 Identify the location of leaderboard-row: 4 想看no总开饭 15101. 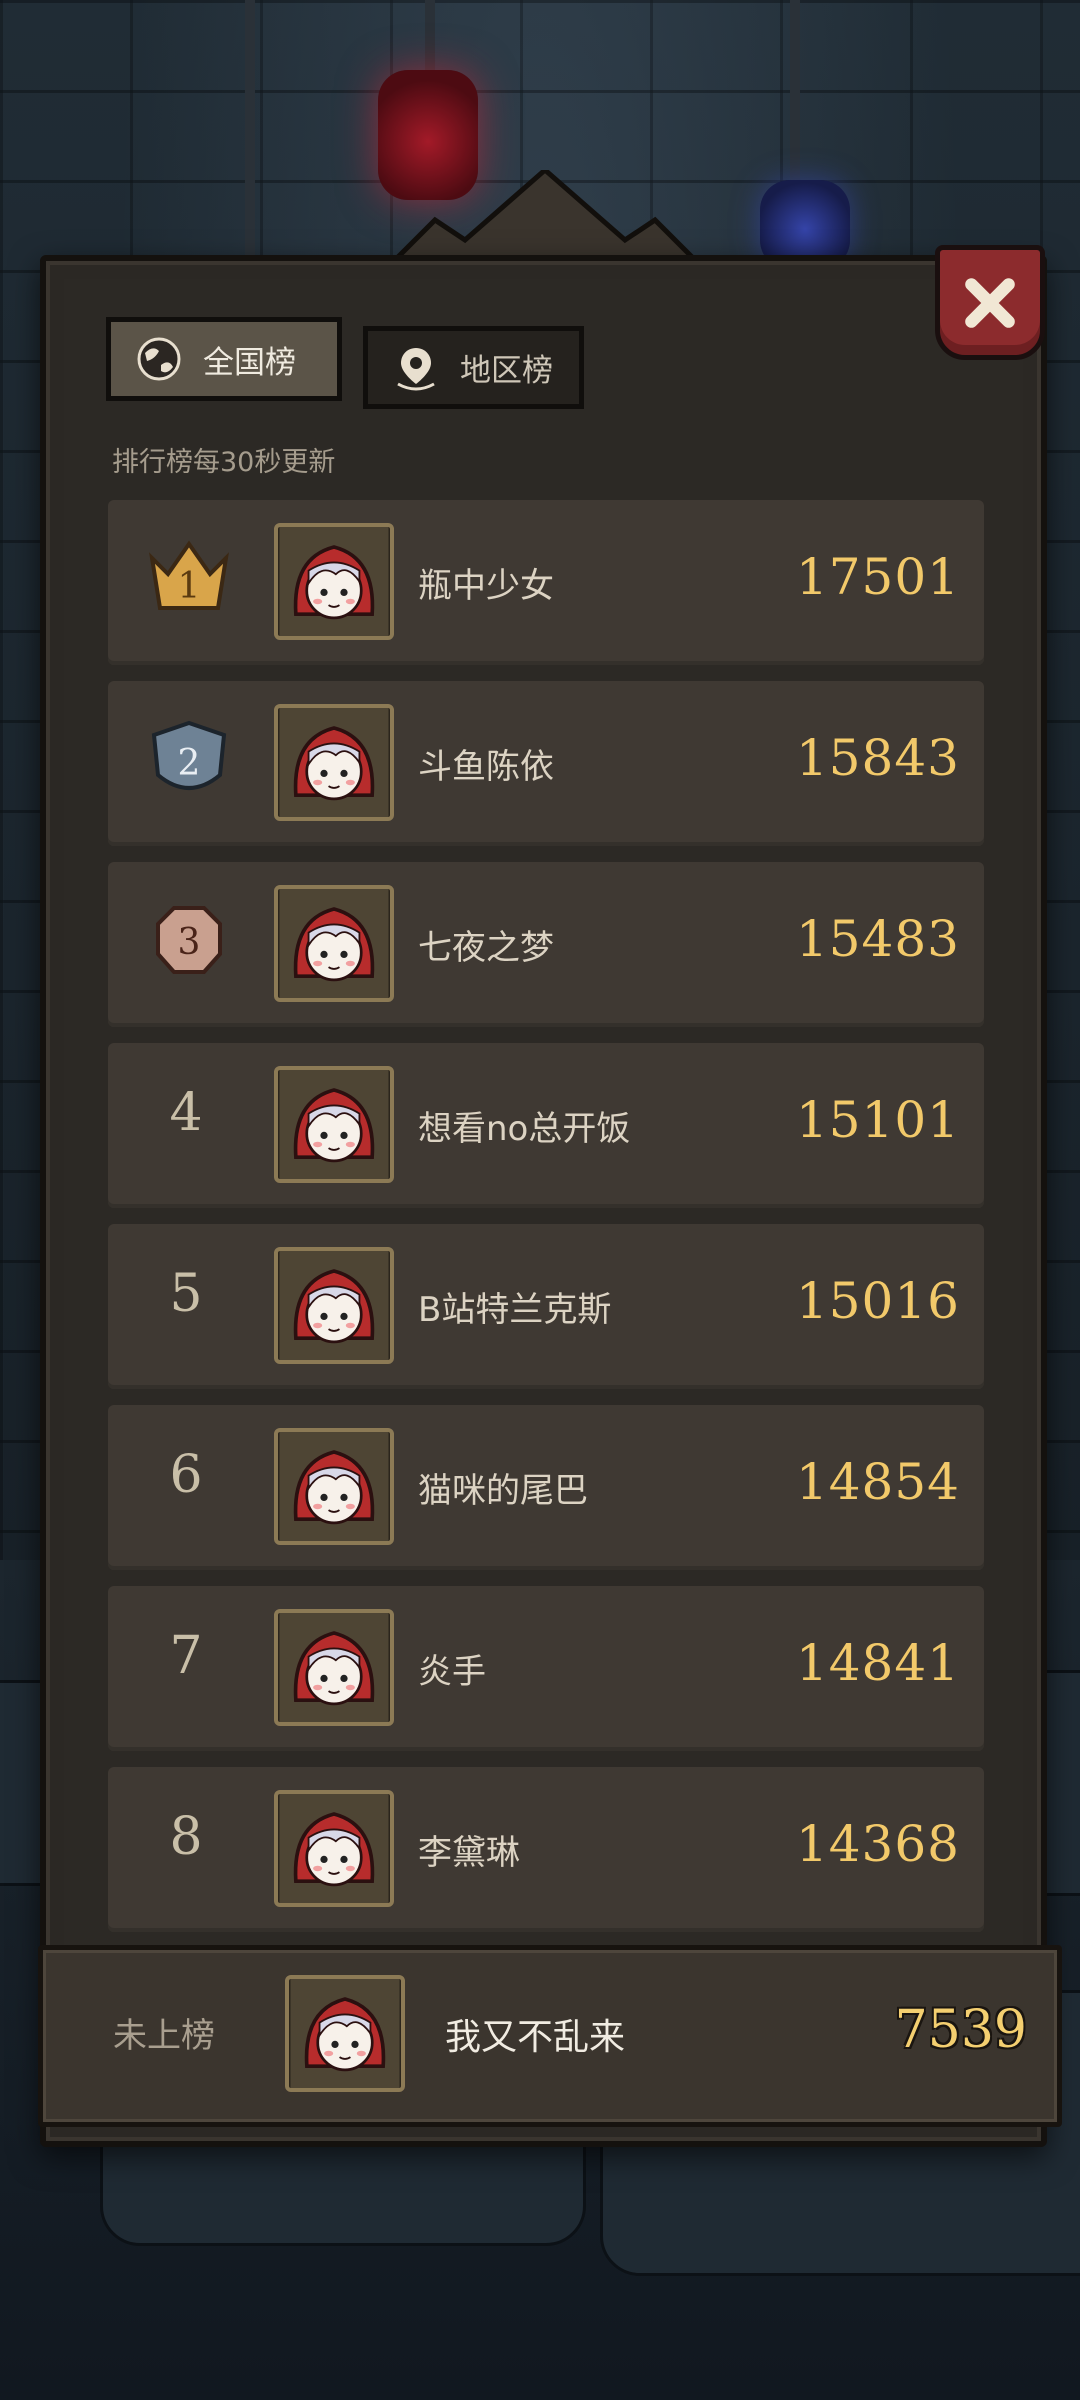
(546, 1125).